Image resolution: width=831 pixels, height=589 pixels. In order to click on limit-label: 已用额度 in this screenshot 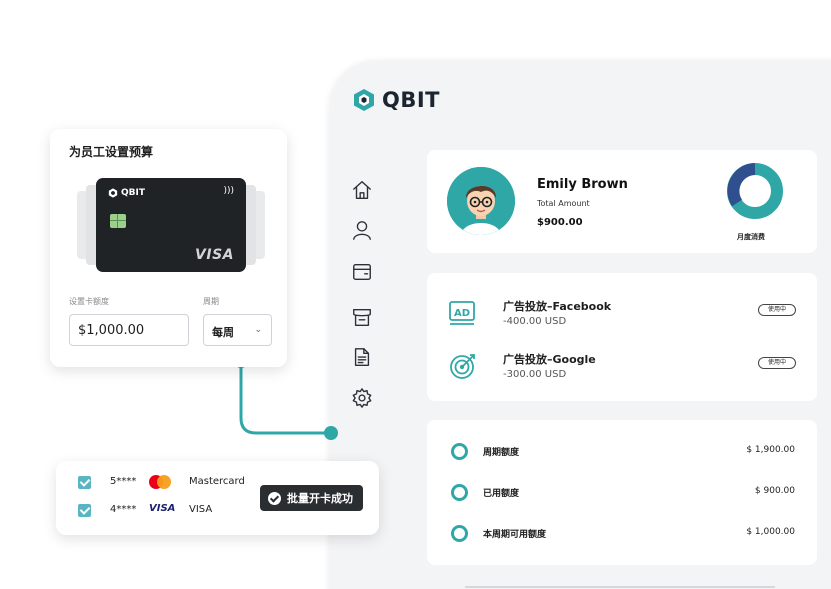, I will do `click(501, 494)`.